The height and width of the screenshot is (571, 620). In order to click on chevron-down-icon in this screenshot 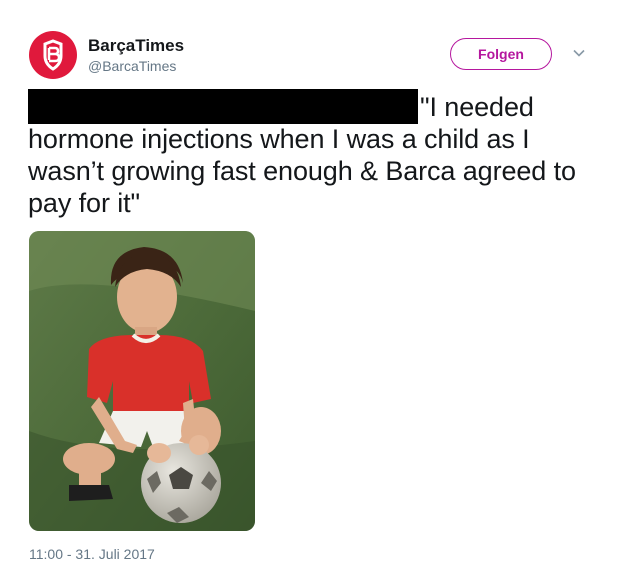, I will do `click(579, 53)`.